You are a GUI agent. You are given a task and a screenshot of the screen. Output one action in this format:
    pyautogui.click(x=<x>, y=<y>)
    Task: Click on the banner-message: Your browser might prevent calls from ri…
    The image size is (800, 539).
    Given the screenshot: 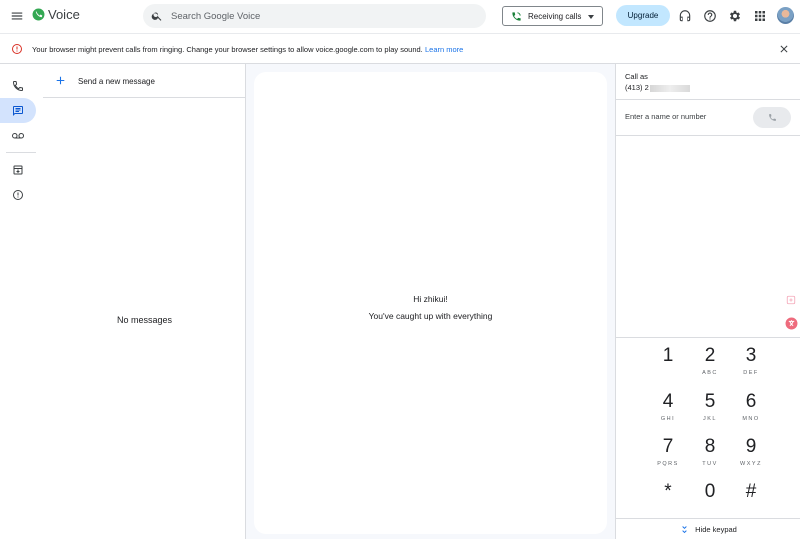 What is the action you would take?
    pyautogui.click(x=227, y=49)
    